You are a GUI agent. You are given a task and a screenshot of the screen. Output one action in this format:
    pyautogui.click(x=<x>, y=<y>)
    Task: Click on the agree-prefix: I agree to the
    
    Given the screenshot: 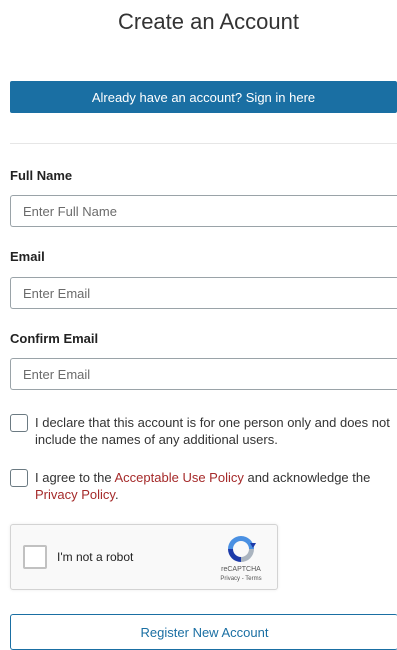 What is the action you would take?
    pyautogui.click(x=75, y=477)
    